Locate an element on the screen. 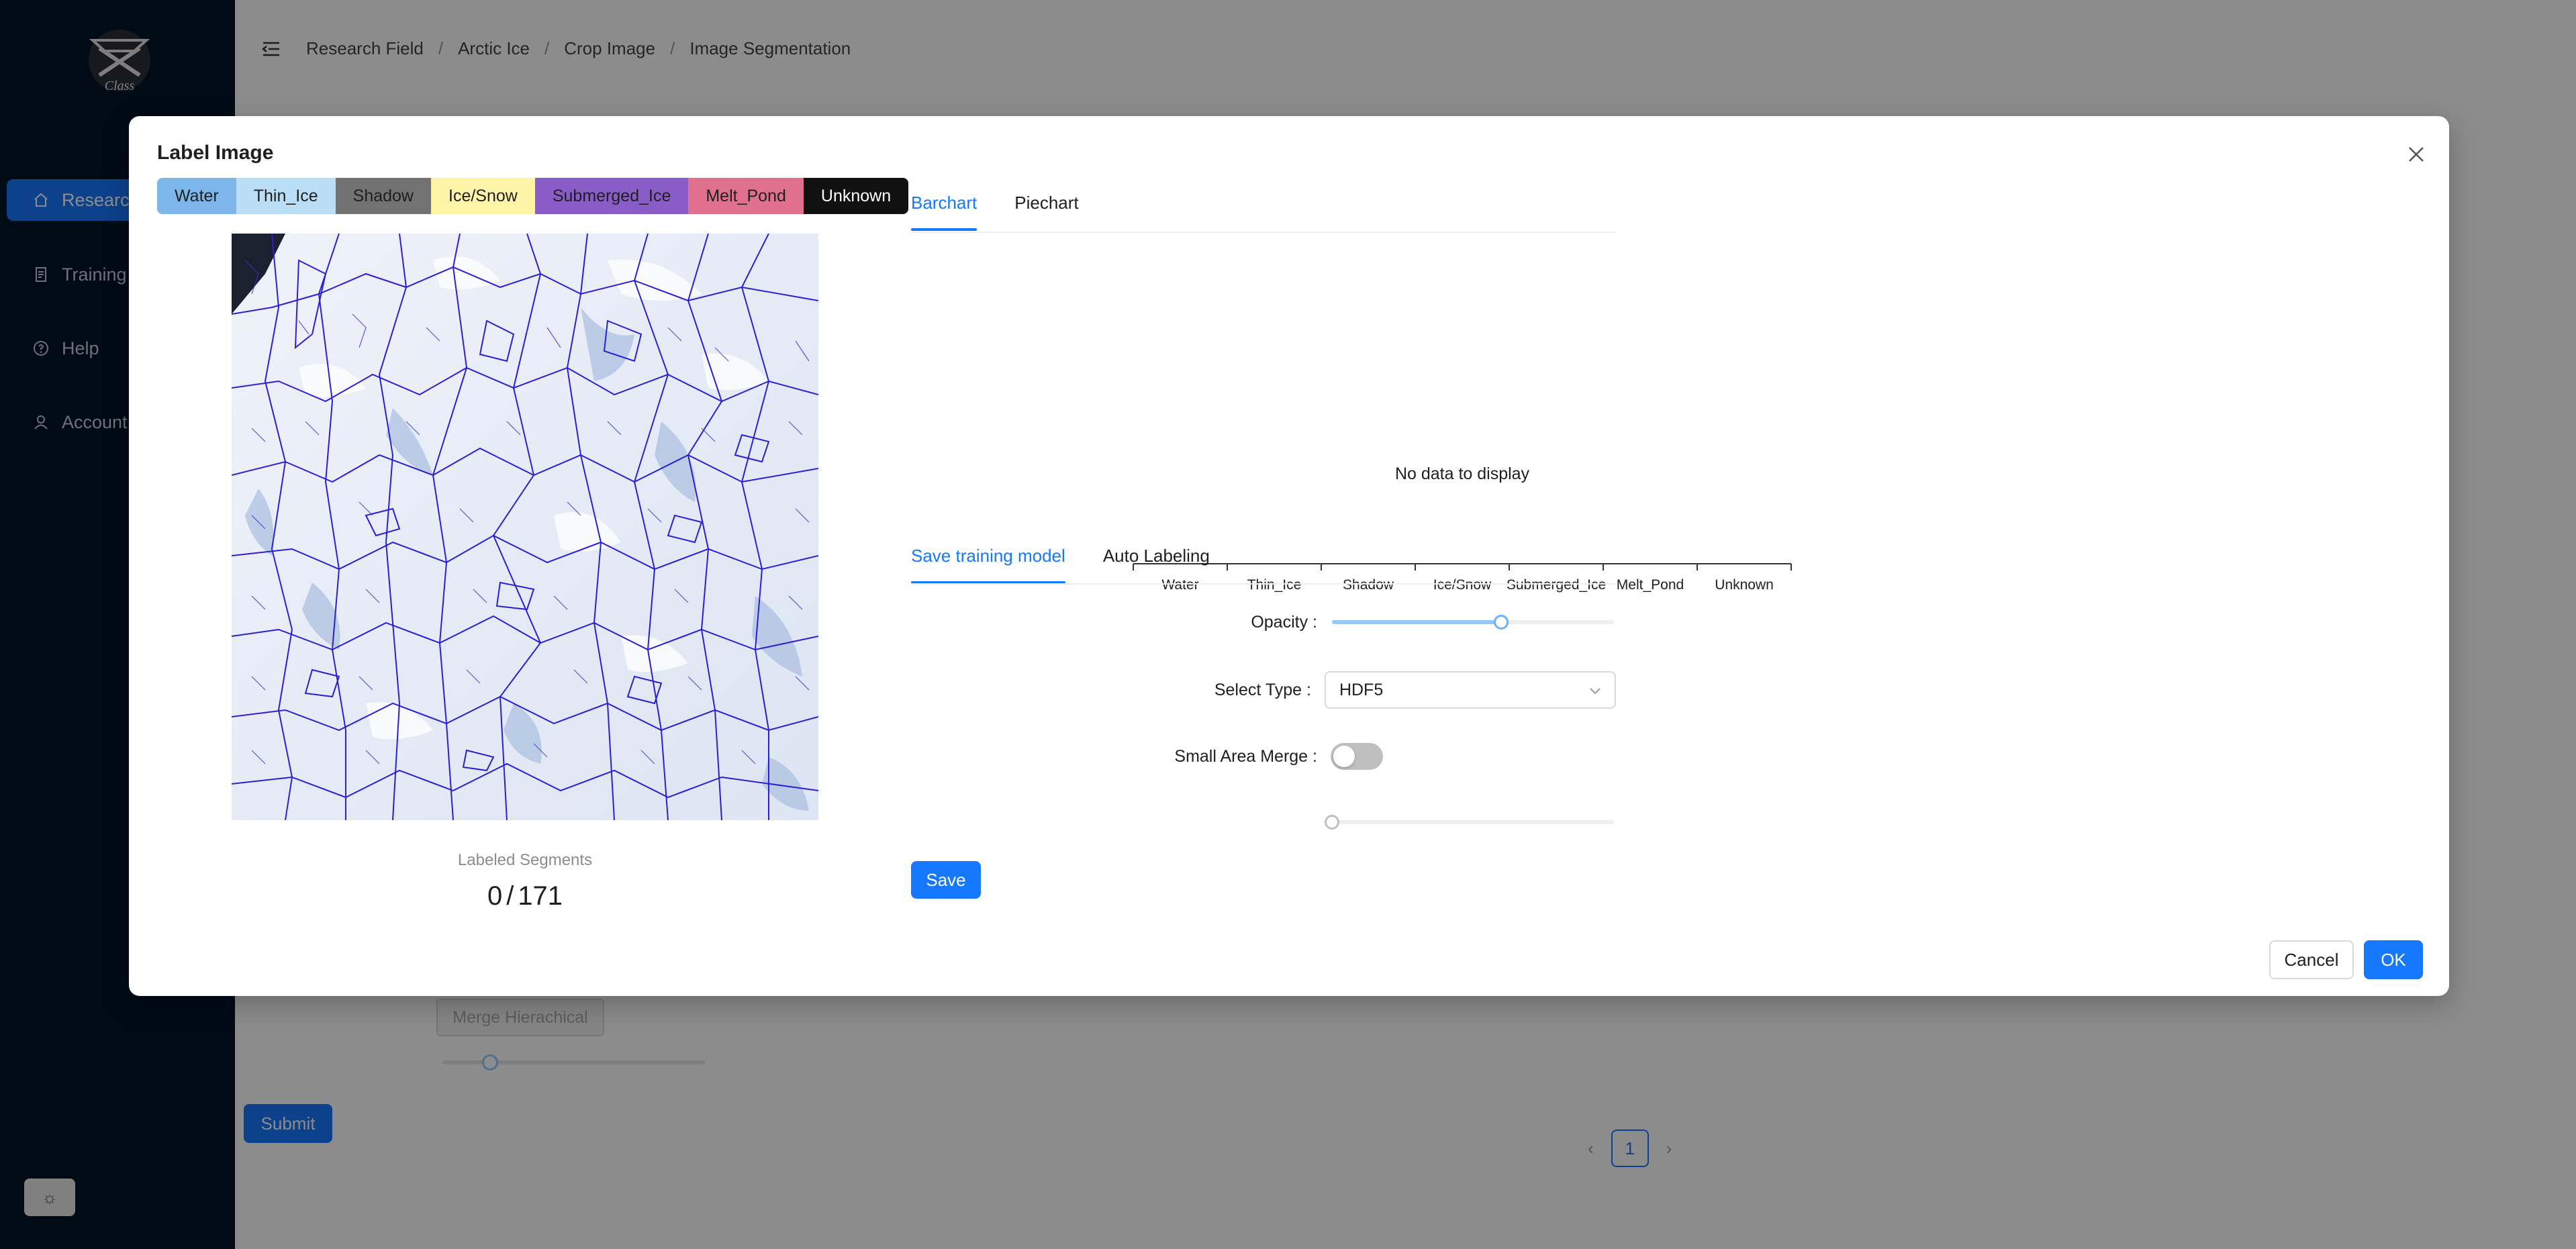 The width and height of the screenshot is (2576, 1249). small-area-merge-switch is located at coordinates (1357, 757).